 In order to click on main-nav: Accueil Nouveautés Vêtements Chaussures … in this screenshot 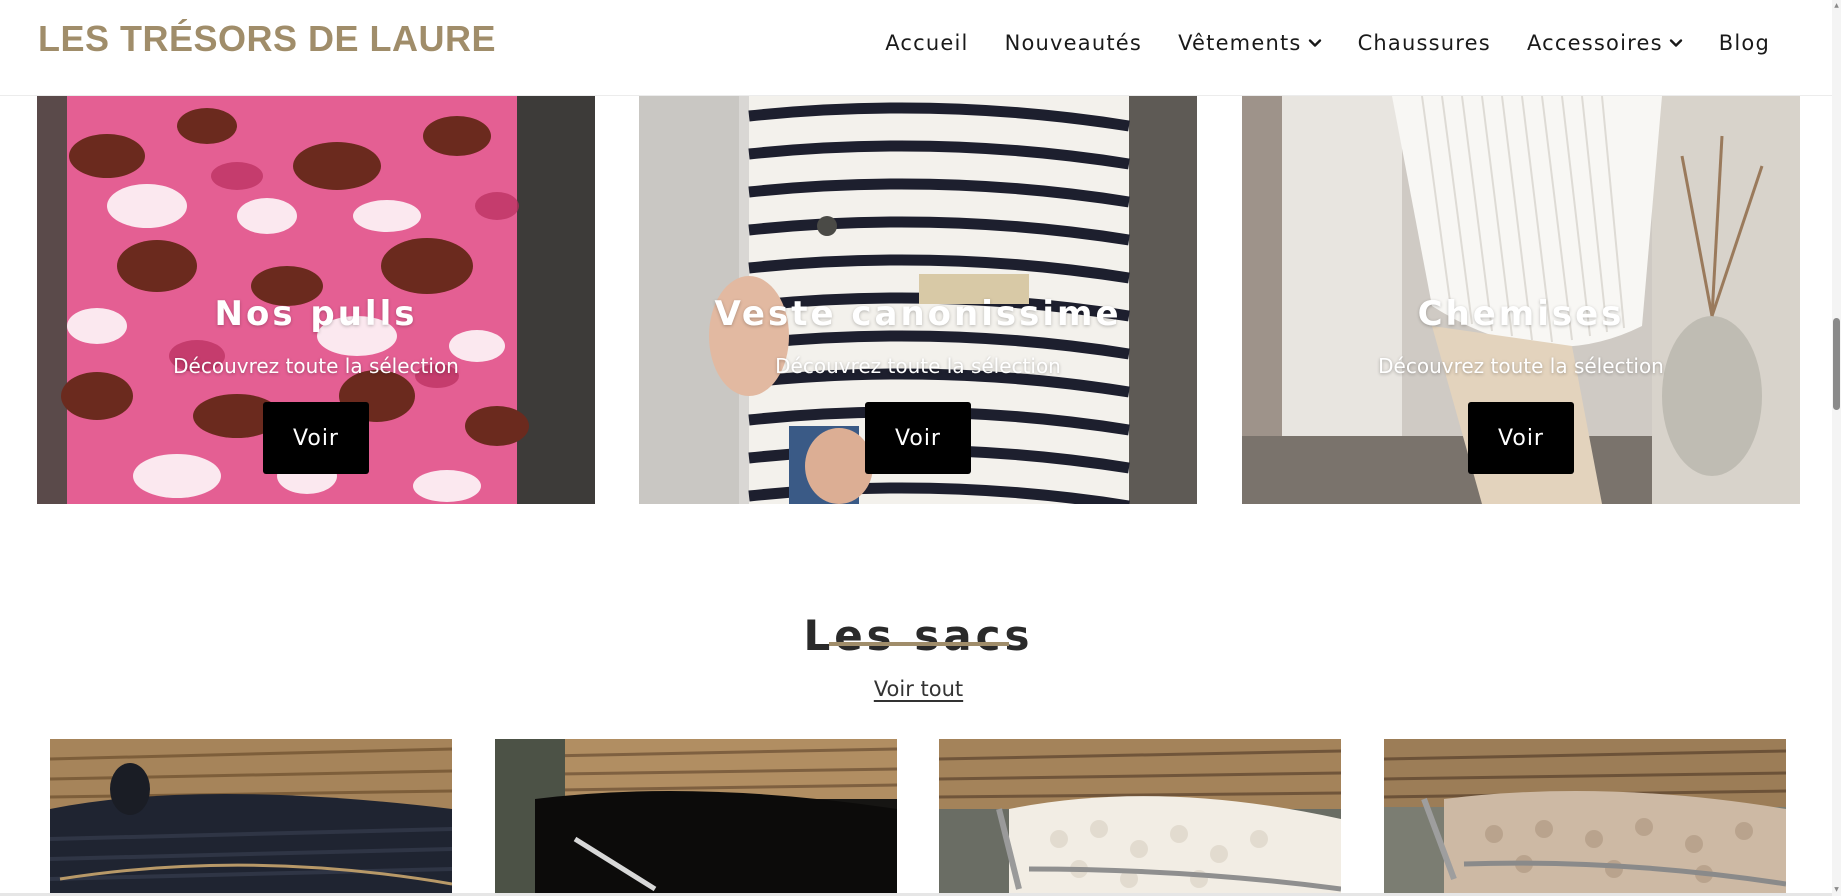, I will do `click(1327, 43)`.